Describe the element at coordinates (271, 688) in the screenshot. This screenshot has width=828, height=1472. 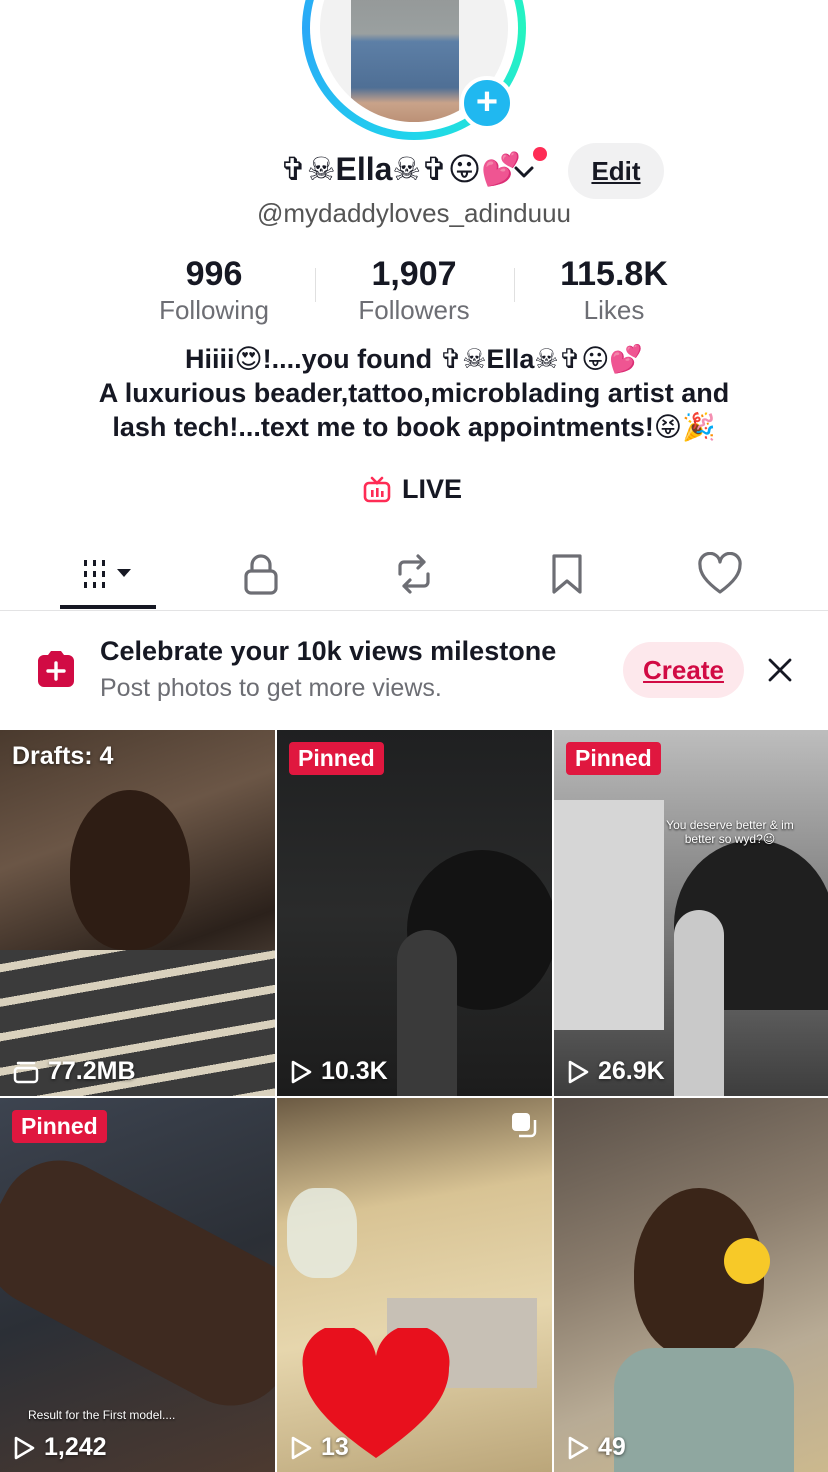
I see `banner-subtitle: Post photos to get more views.` at that location.